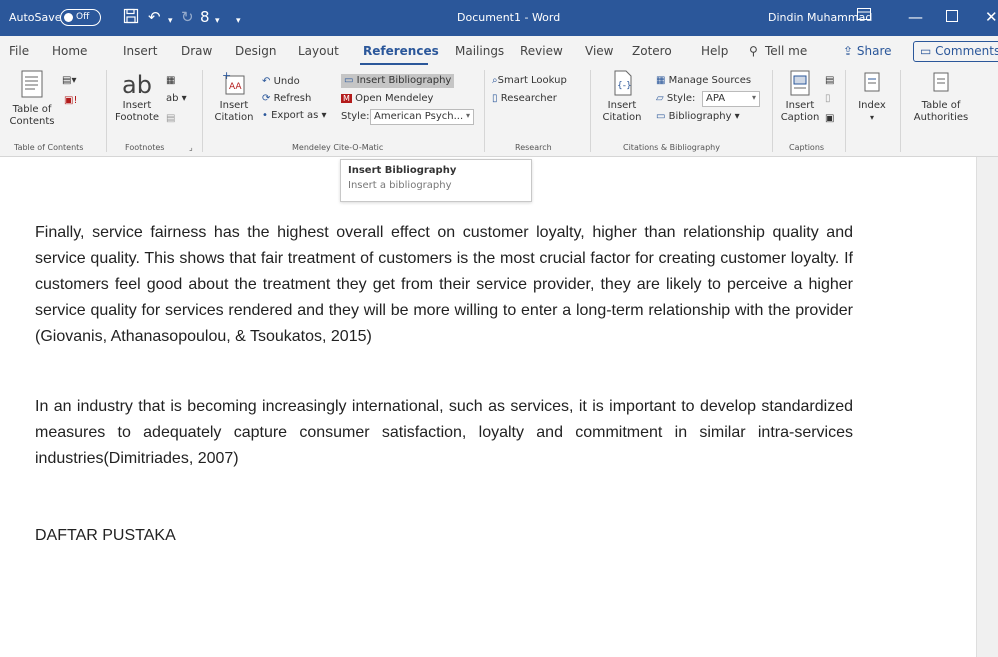 The width and height of the screenshot is (998, 657). Describe the element at coordinates (850, 51) in the screenshot. I see `share-icon: ⇪` at that location.